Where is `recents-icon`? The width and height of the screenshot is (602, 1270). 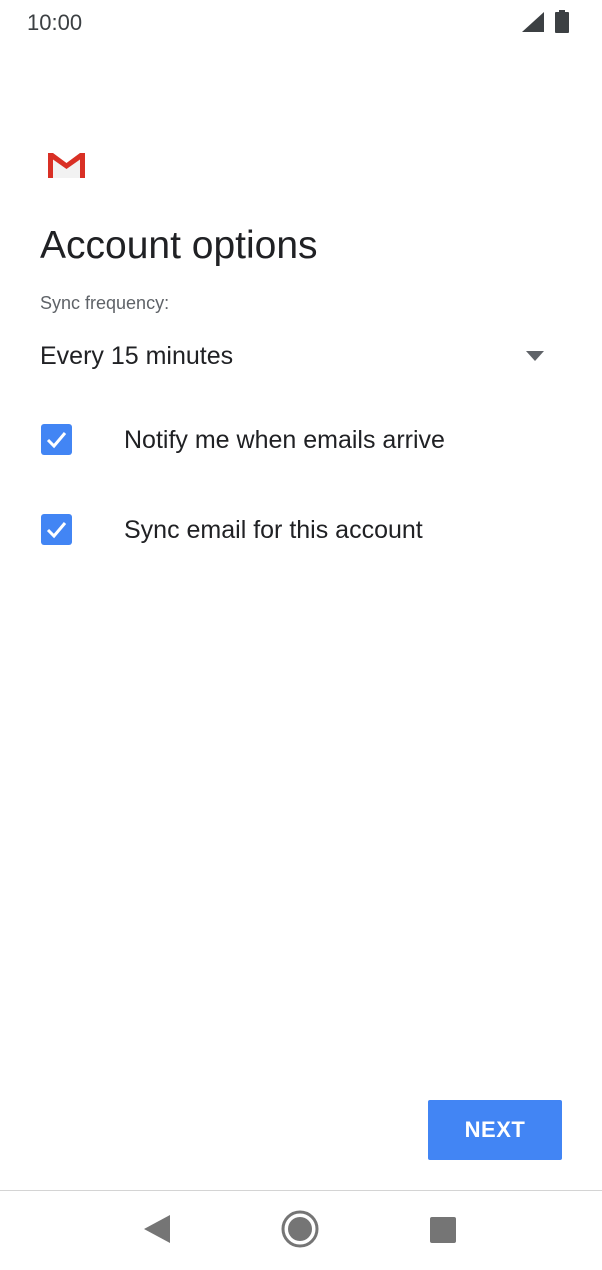 recents-icon is located at coordinates (443, 1230).